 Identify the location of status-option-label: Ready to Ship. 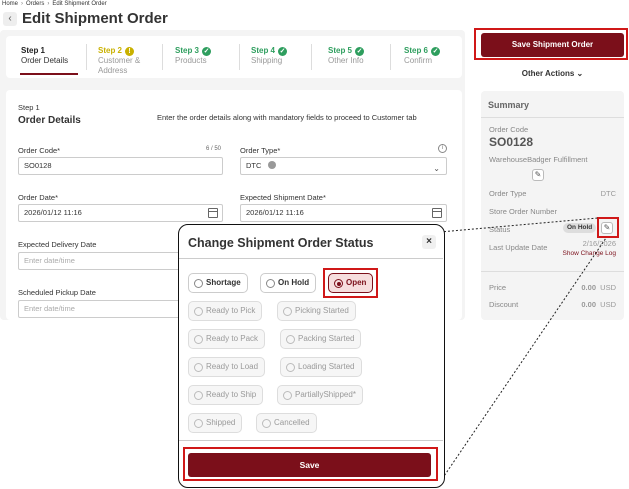
(231, 394).